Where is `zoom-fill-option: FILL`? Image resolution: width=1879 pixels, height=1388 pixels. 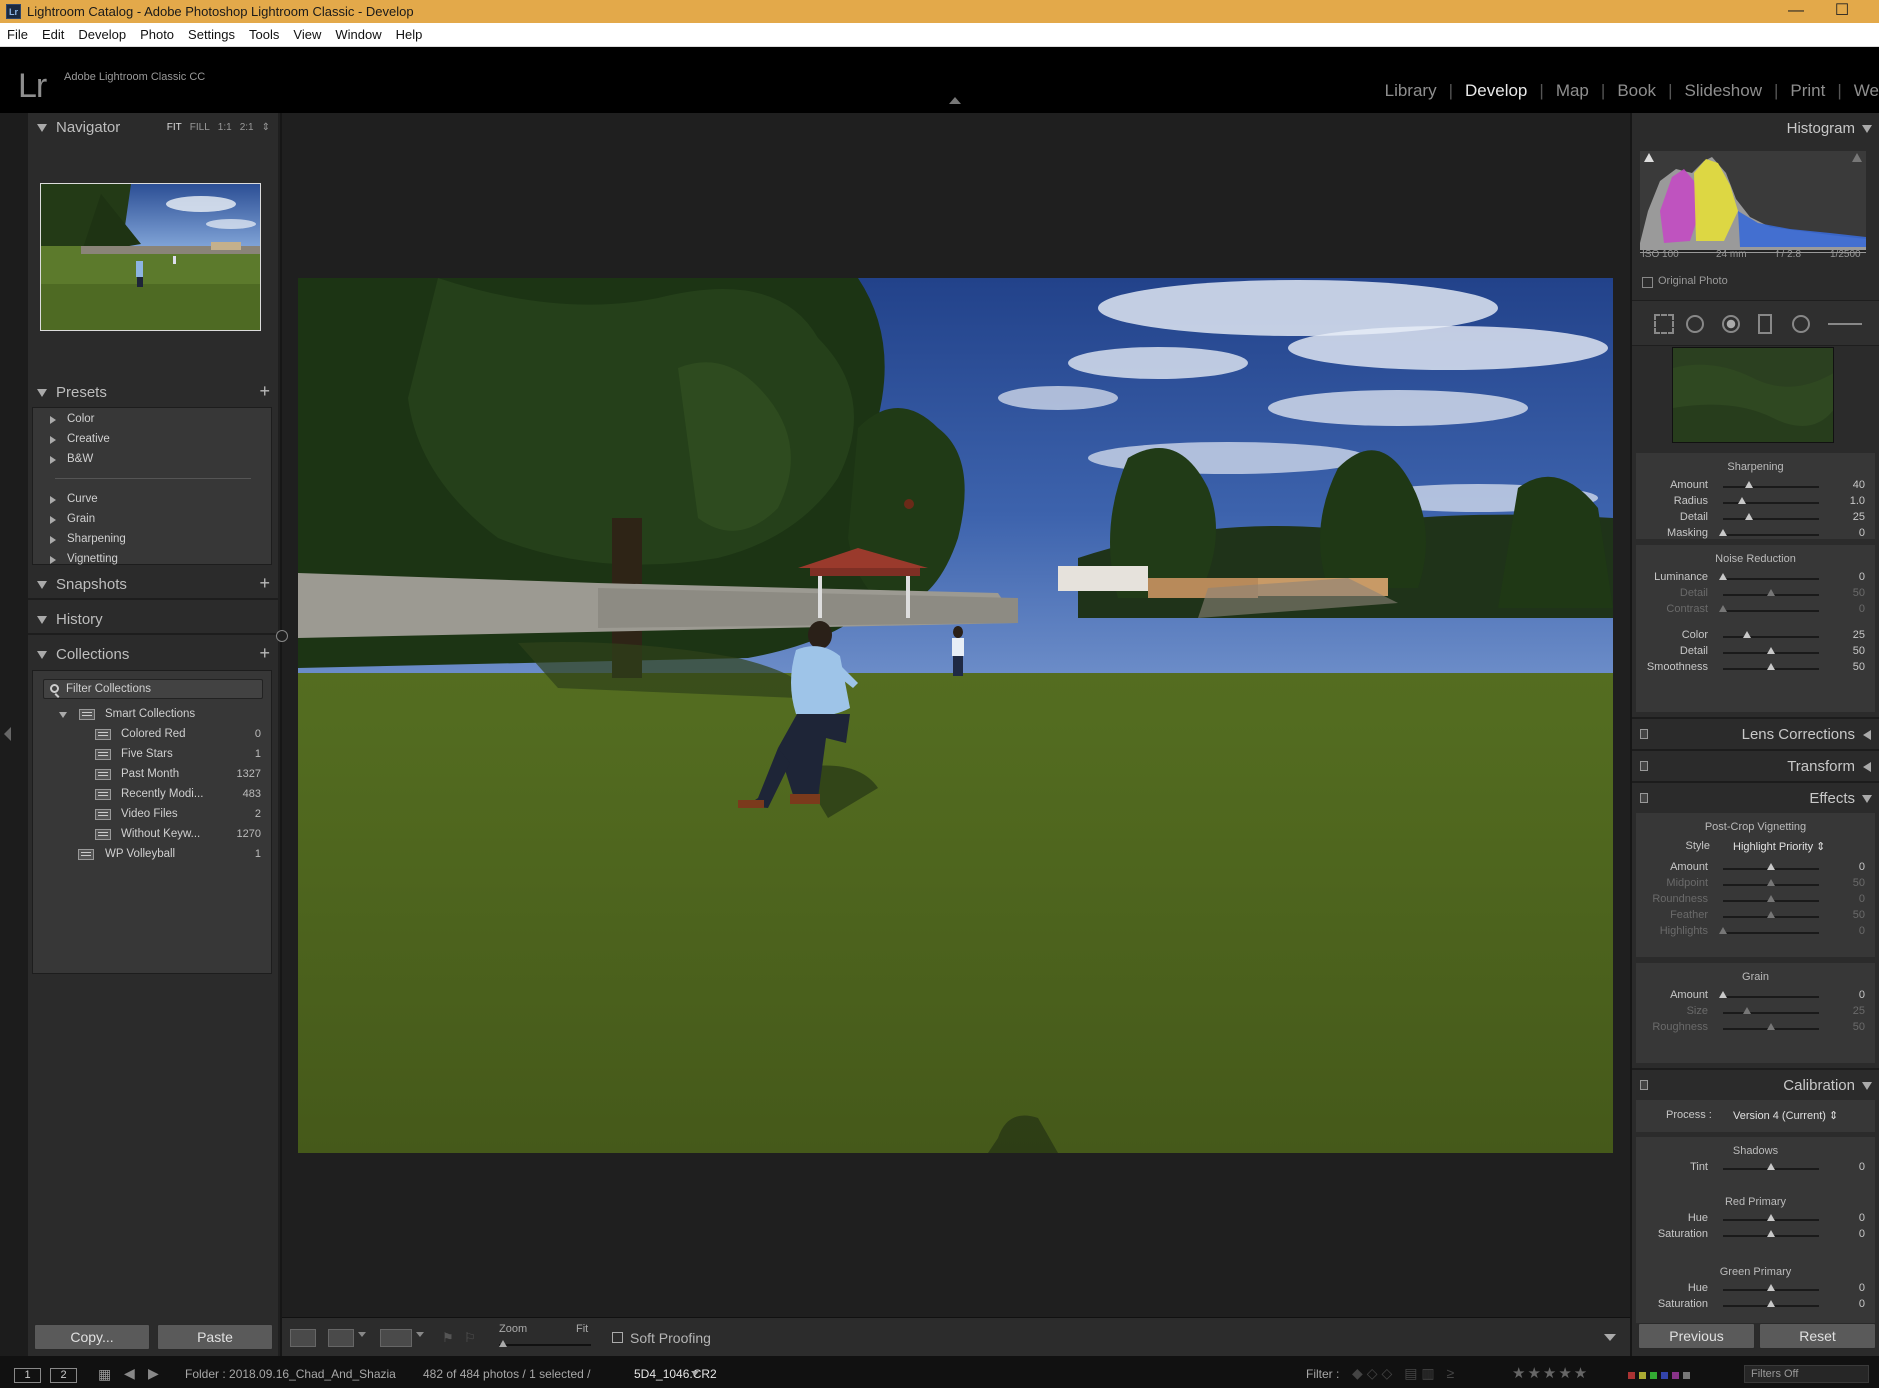
zoom-fill-option: FILL is located at coordinates (200, 127).